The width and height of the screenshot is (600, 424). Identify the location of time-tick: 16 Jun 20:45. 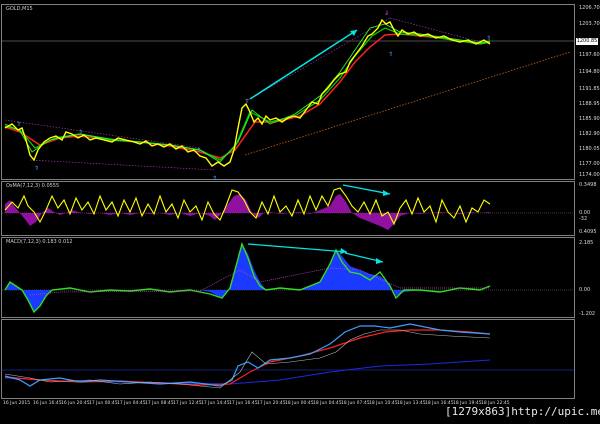
(75, 403).